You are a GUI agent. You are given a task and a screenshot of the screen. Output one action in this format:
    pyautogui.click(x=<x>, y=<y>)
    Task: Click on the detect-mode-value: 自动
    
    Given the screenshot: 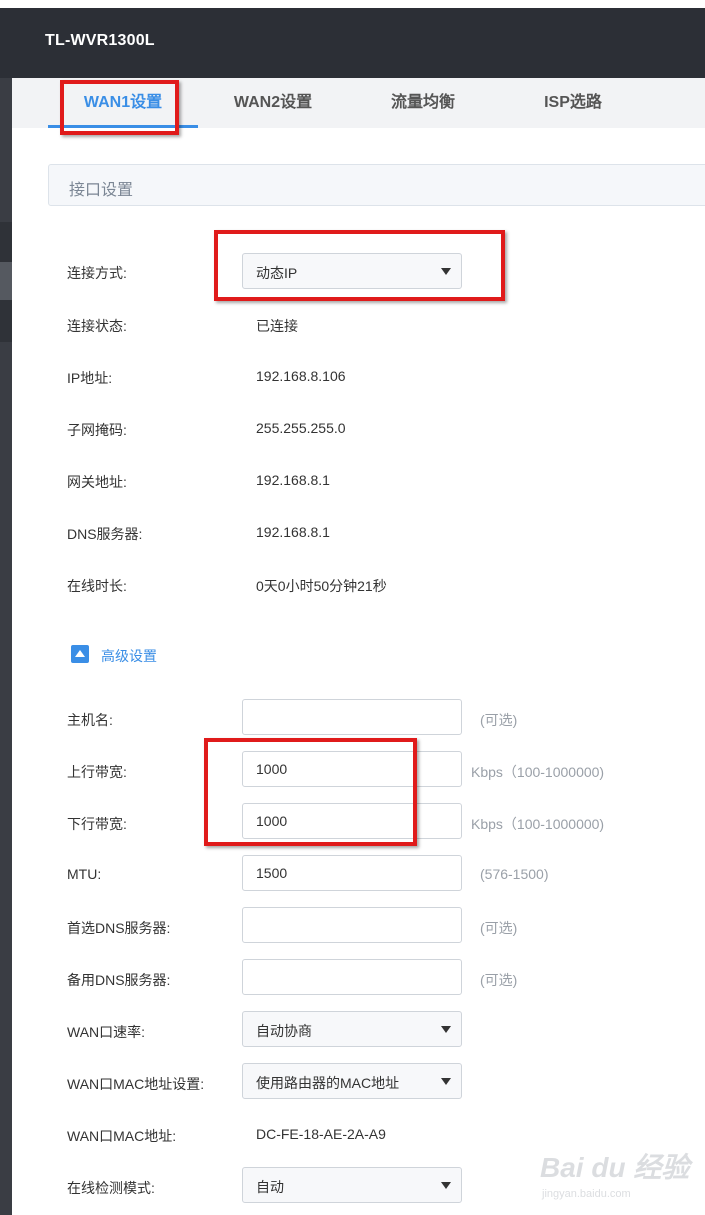 What is the action you would take?
    pyautogui.click(x=270, y=1187)
    